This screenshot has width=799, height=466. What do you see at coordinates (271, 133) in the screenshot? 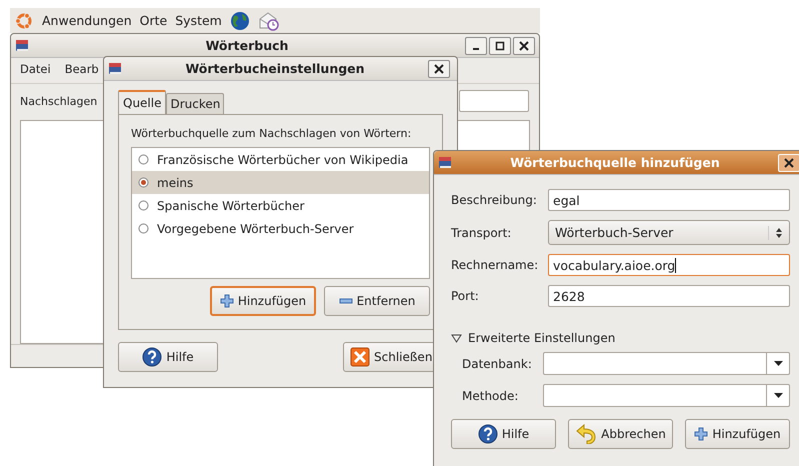
I see `sources-label: Wörterbuchquelle zum Nachschlagen von Wörtern:` at bounding box center [271, 133].